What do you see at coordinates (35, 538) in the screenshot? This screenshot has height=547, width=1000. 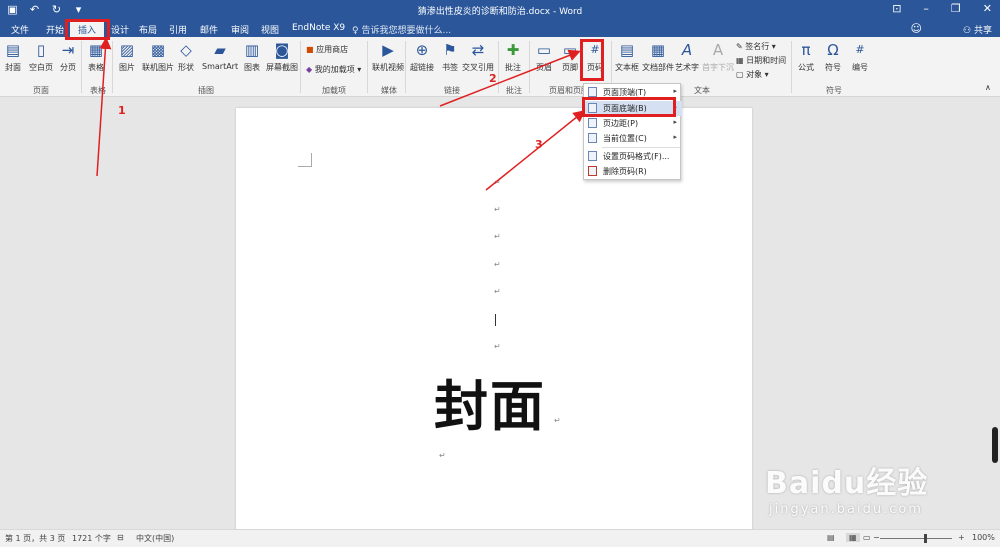 I see `page-count: 第 1 页，共 3 页` at bounding box center [35, 538].